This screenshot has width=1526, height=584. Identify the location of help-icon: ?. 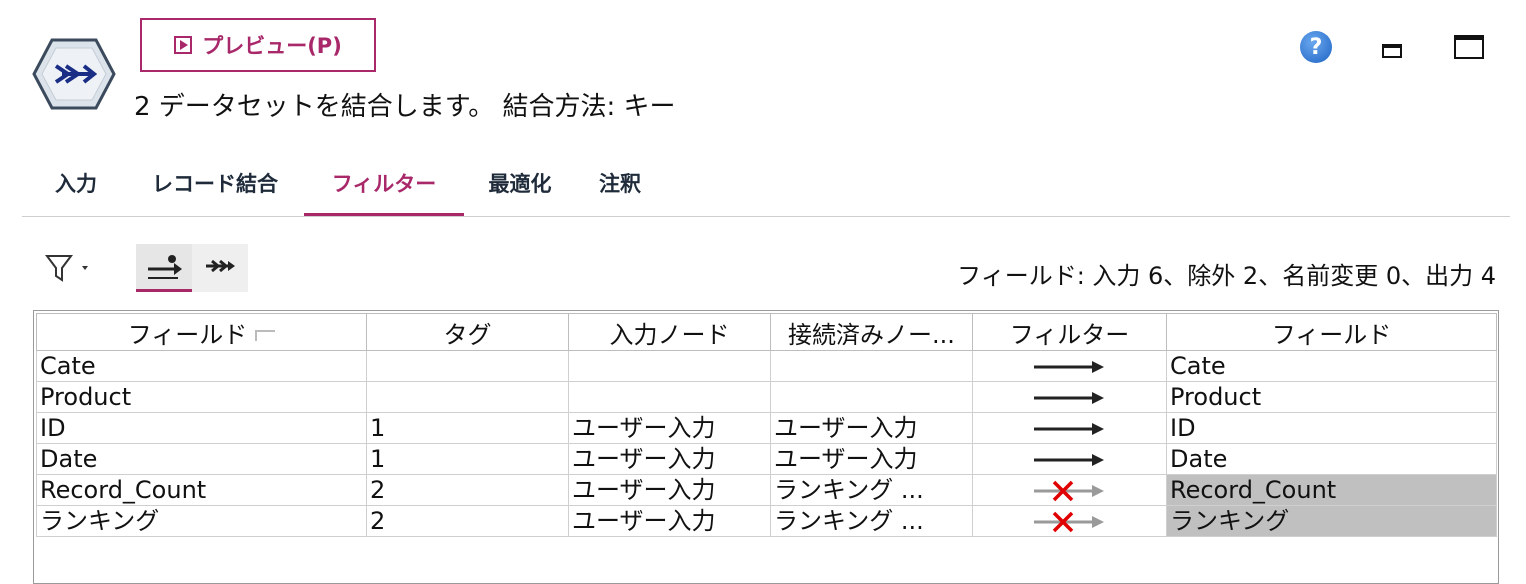
(1316, 47).